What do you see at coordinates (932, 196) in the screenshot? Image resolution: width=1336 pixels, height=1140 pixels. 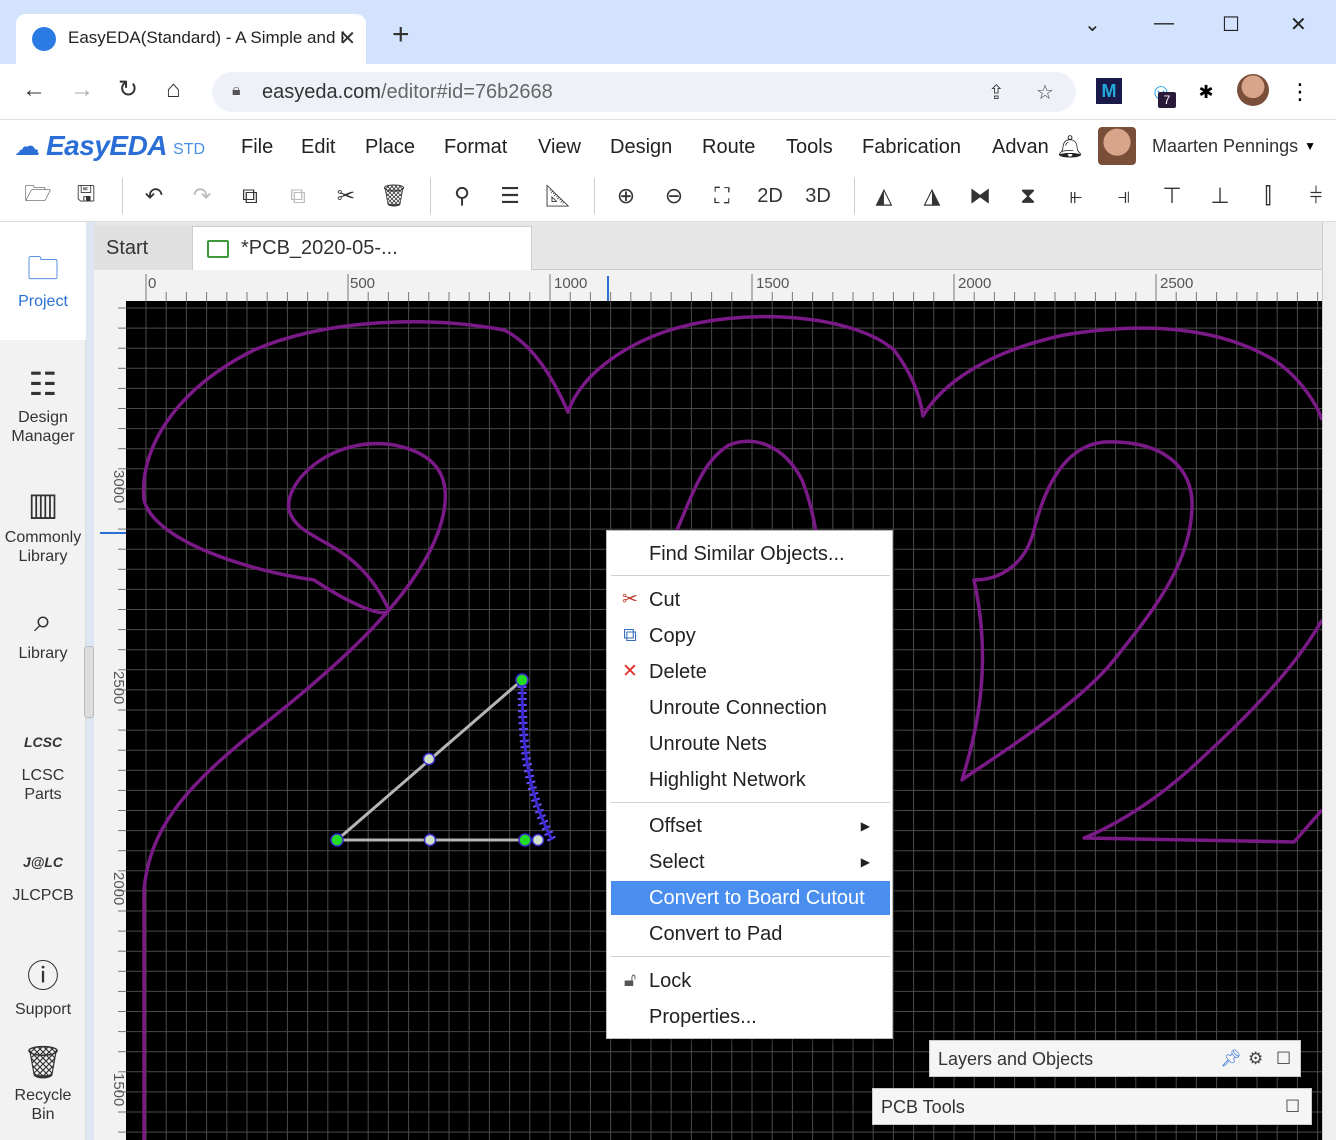 I see `rotate-right-icon: ◮` at bounding box center [932, 196].